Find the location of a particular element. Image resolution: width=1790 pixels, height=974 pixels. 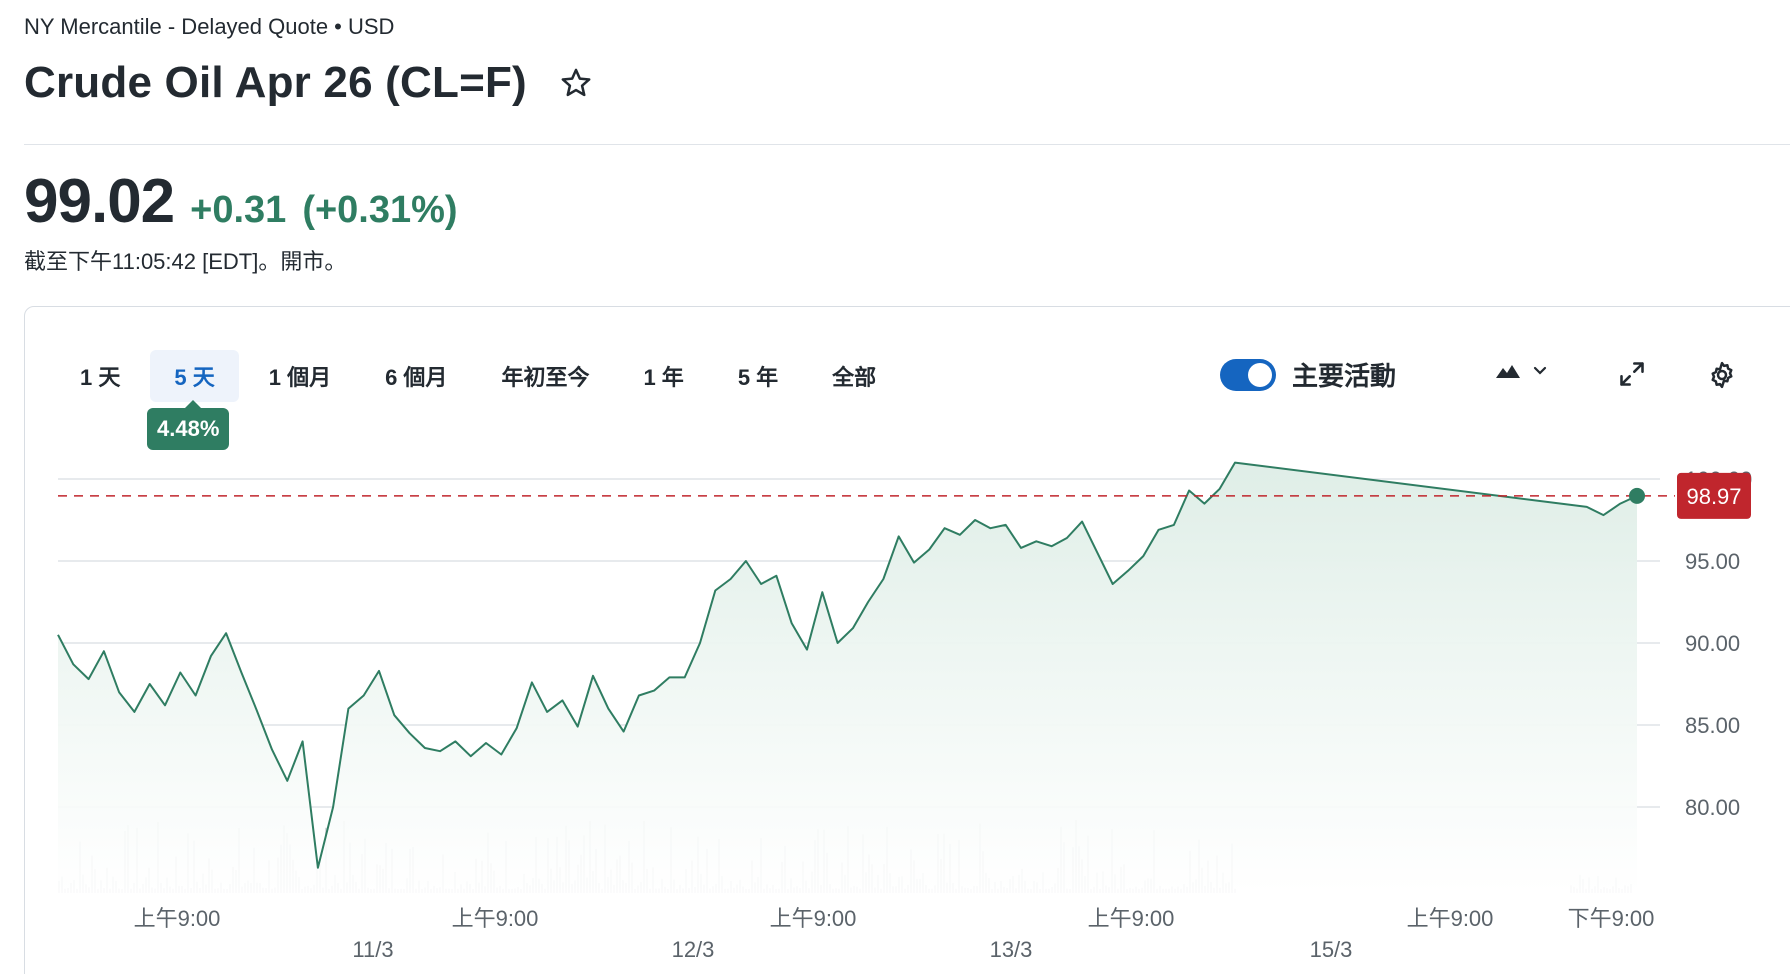

y-axis-labels: 100.0095.0090.0085.0080.00 is located at coordinates (1718, 643).